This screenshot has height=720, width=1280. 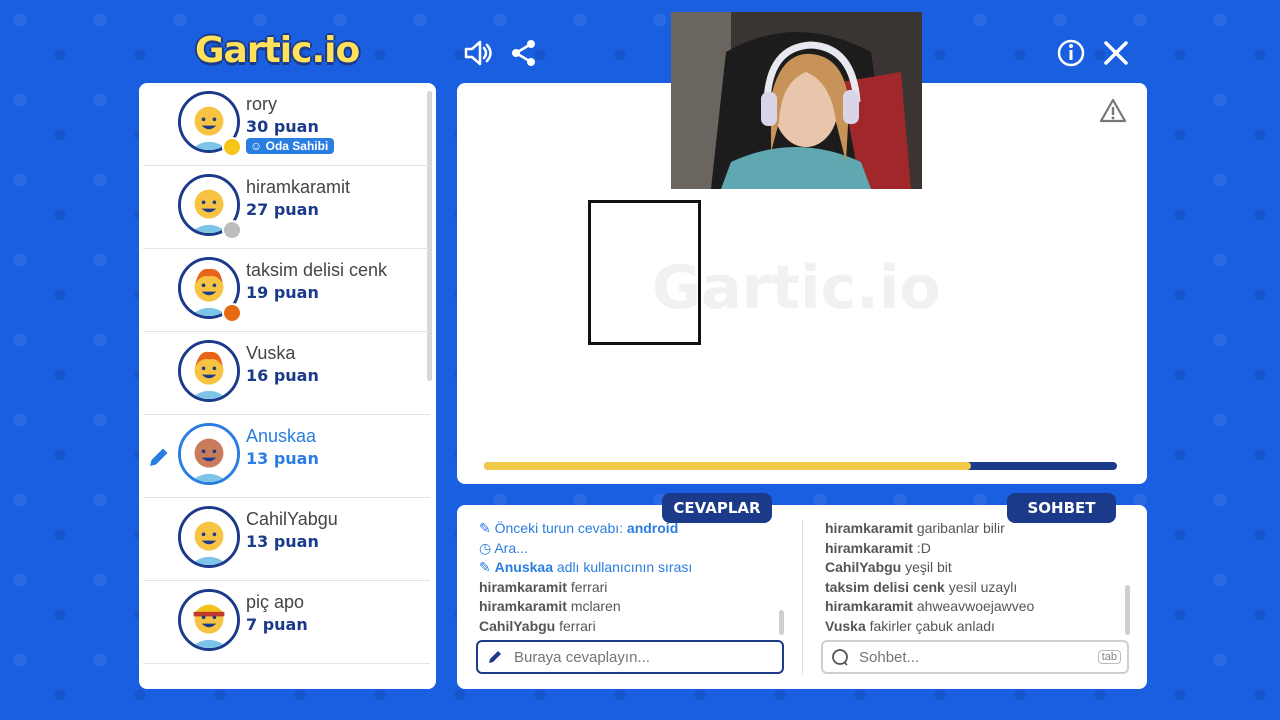 What do you see at coordinates (717, 508) in the screenshot?
I see `tab-answers: CEVAPLAR` at bounding box center [717, 508].